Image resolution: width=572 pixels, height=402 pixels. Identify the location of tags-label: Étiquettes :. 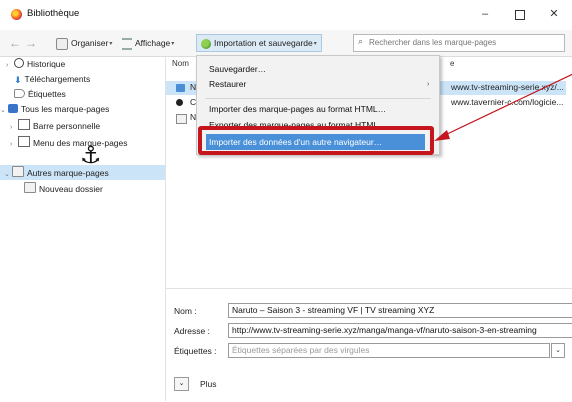
(195, 351).